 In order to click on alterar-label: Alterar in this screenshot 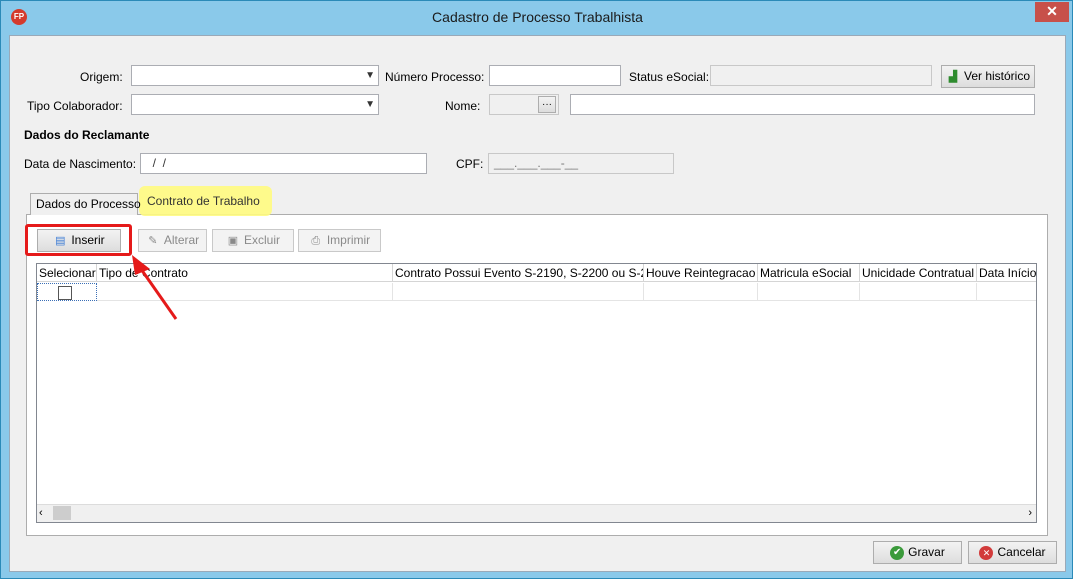, I will do `click(181, 240)`.